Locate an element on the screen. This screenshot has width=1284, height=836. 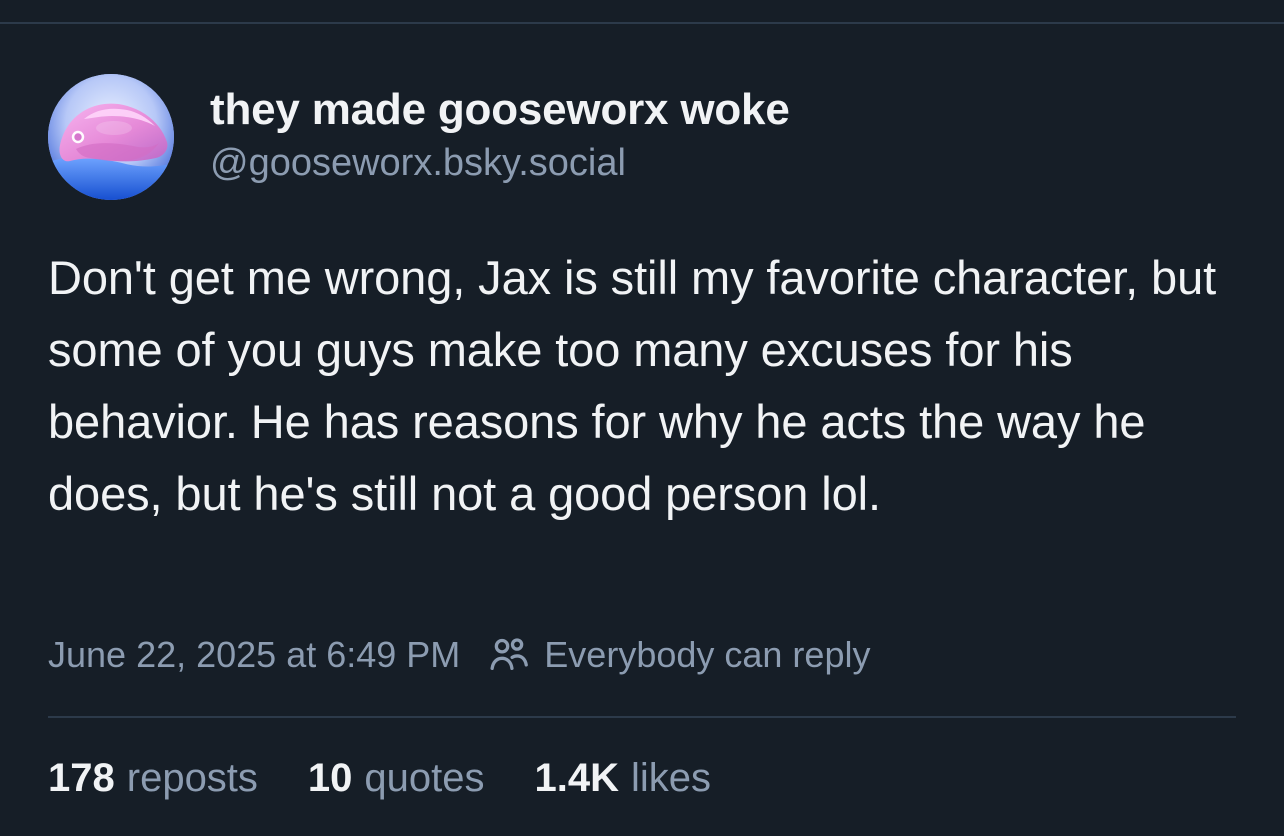
likes-count: 1.4K is located at coordinates (577, 778).